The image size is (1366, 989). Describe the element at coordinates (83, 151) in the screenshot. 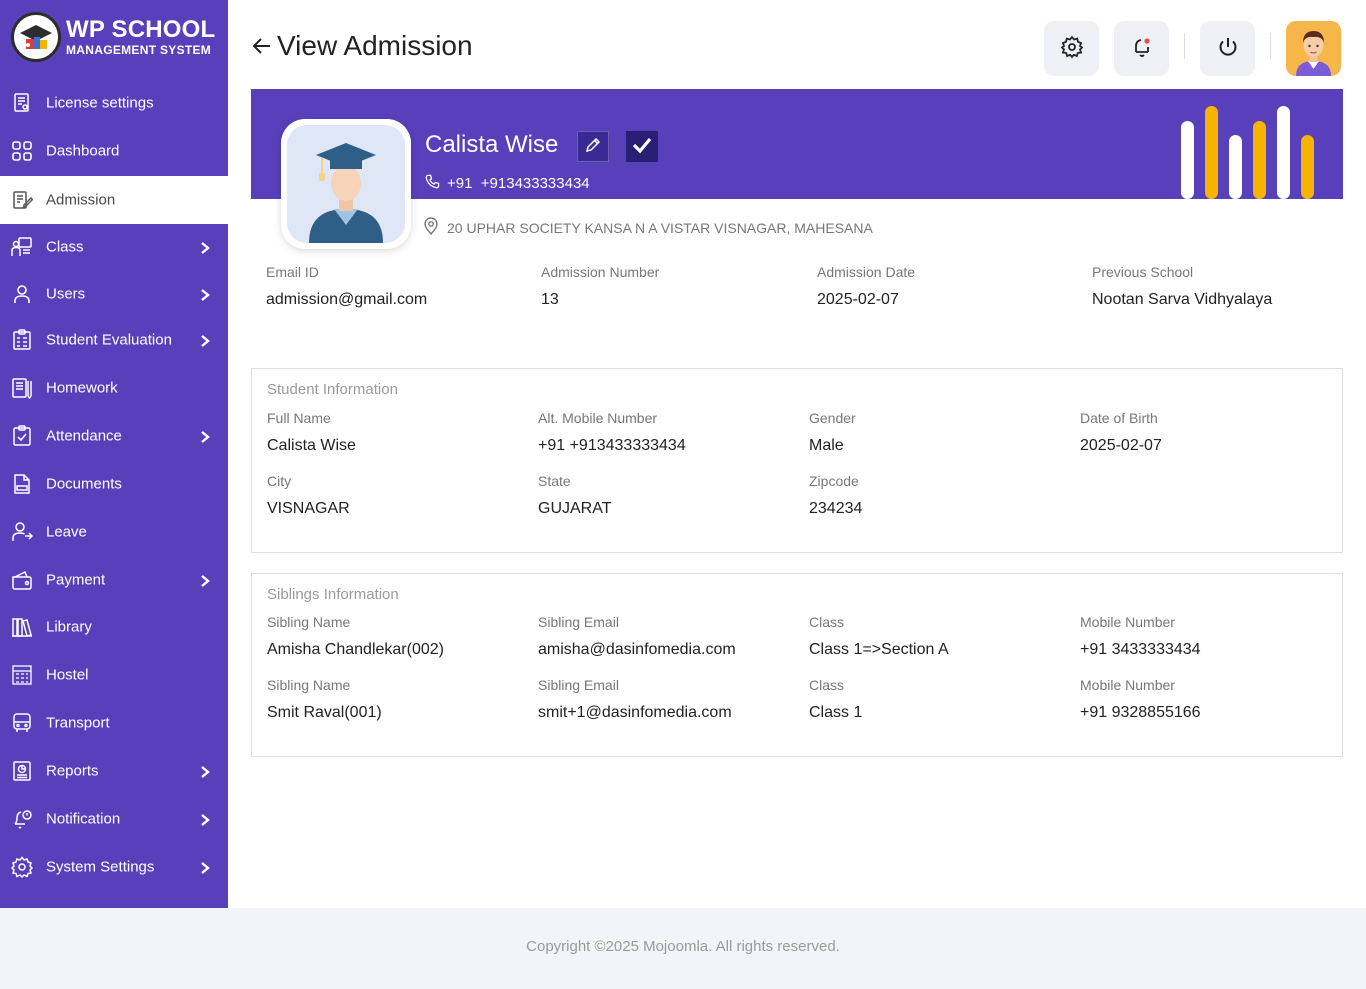

I see `sidebar-item-label: Dashboard` at that location.